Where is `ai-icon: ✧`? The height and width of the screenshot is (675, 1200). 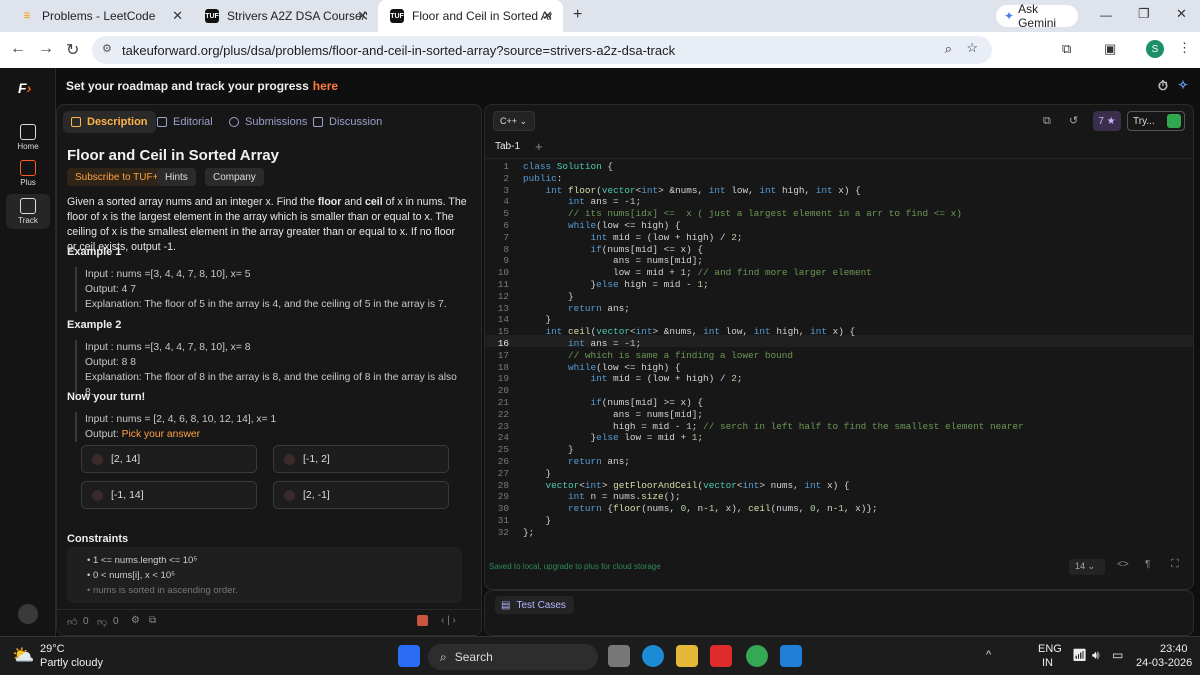 ai-icon: ✧ is located at coordinates (1183, 85).